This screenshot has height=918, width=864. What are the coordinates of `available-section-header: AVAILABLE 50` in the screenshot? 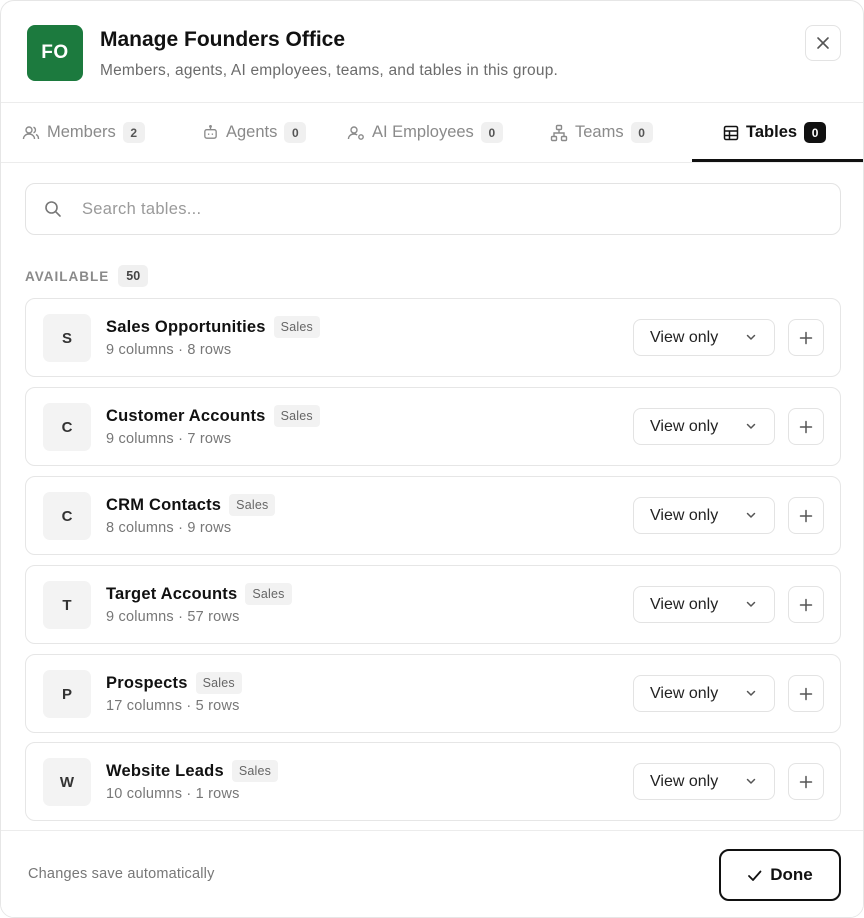 It's located at (87, 276).